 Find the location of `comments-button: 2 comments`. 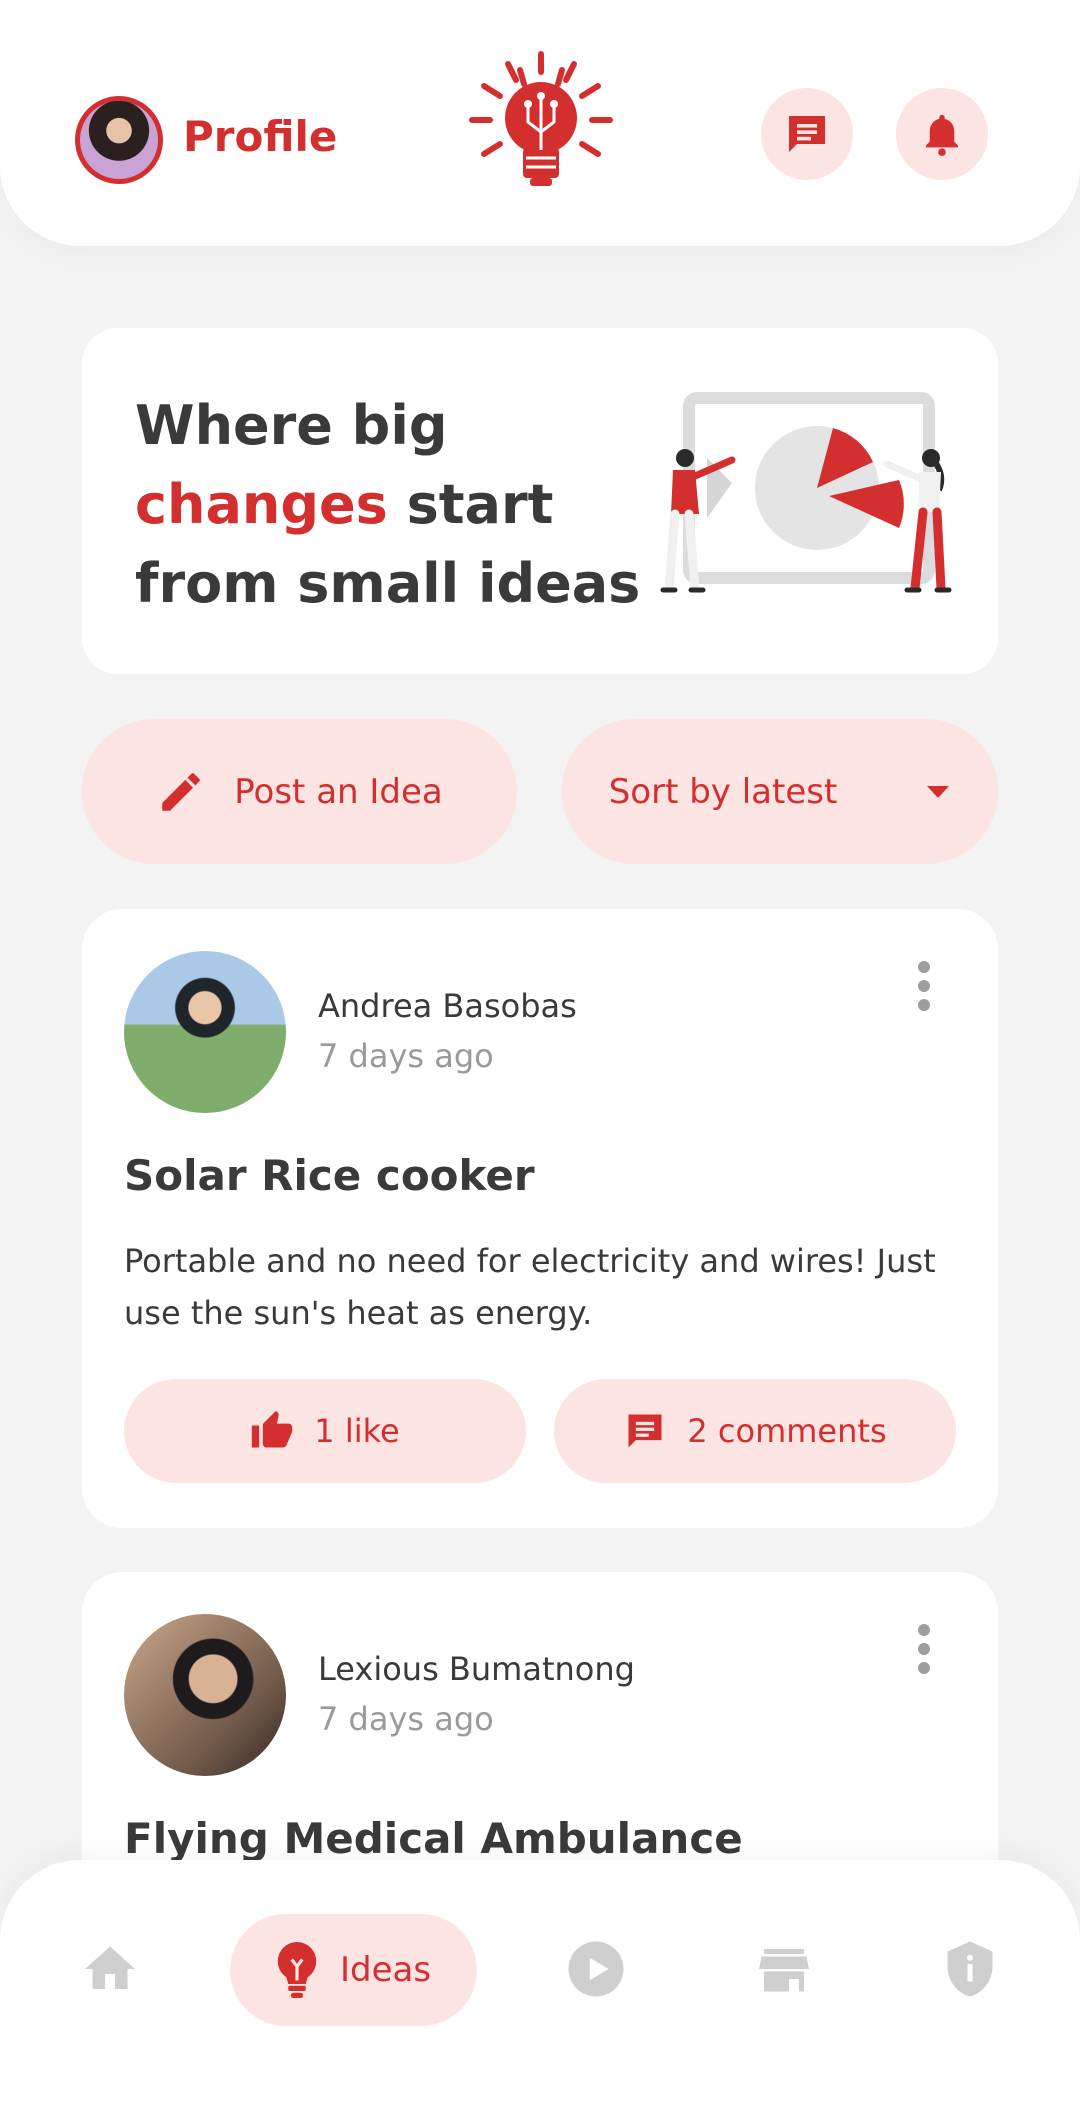

comments-button: 2 comments is located at coordinates (755, 1431).